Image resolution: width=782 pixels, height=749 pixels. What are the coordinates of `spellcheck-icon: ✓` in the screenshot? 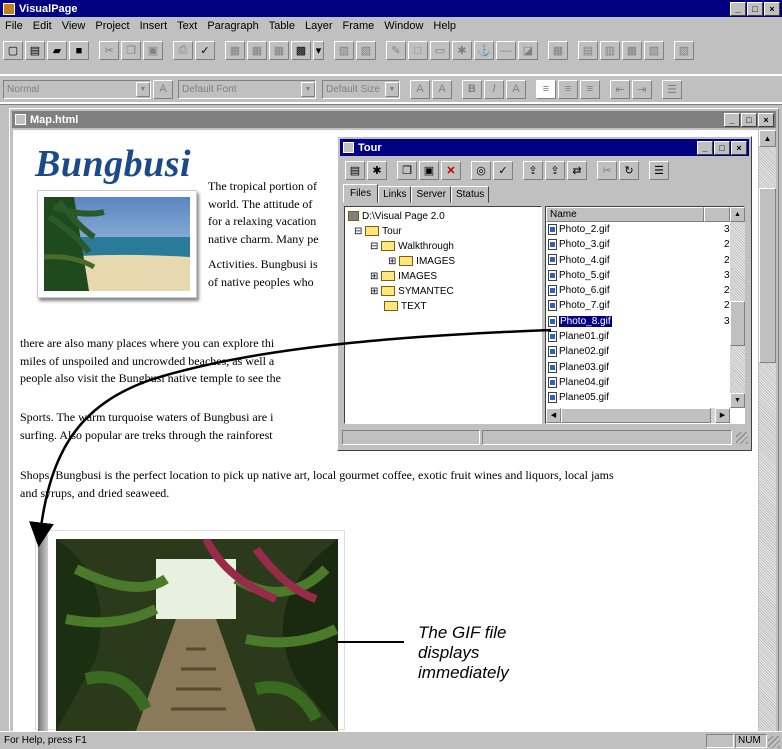 It's located at (205, 50).